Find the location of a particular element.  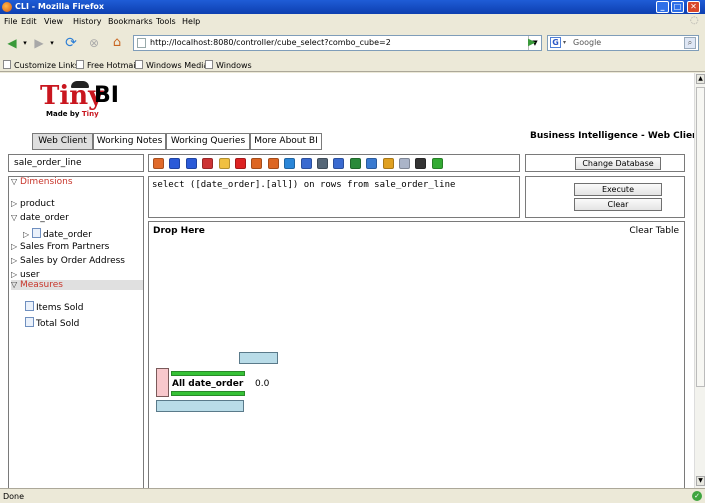

bar-chart-icon is located at coordinates (388, 163).